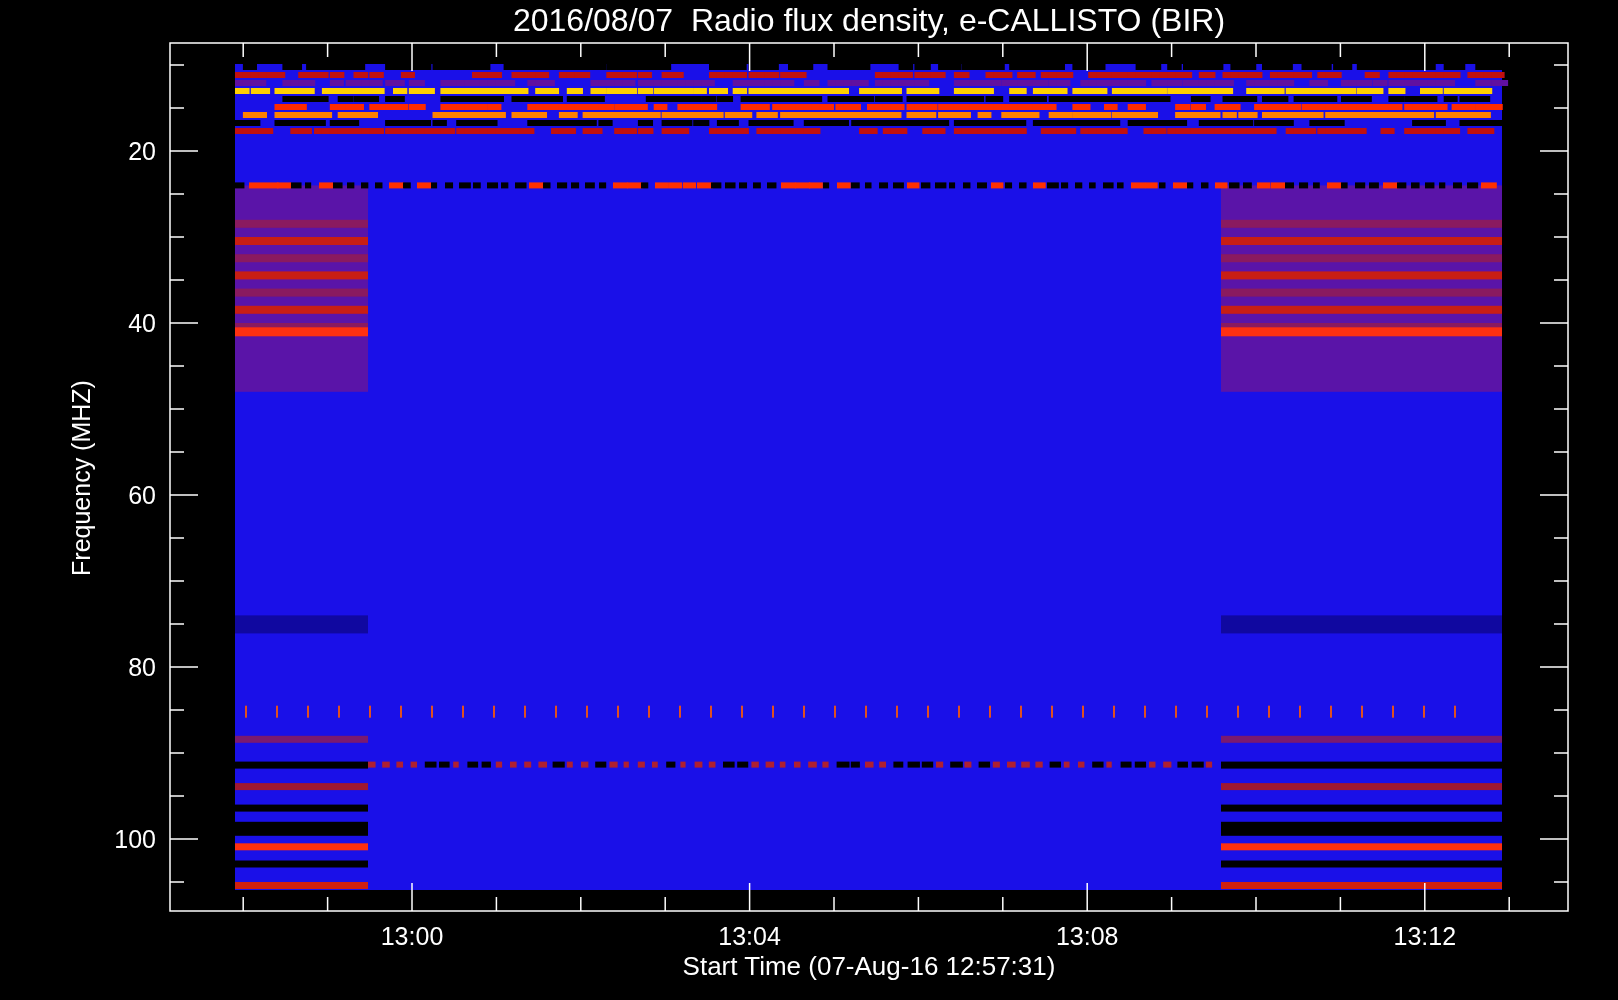  I want to click on x-tick-label: 13:04, so click(749, 936).